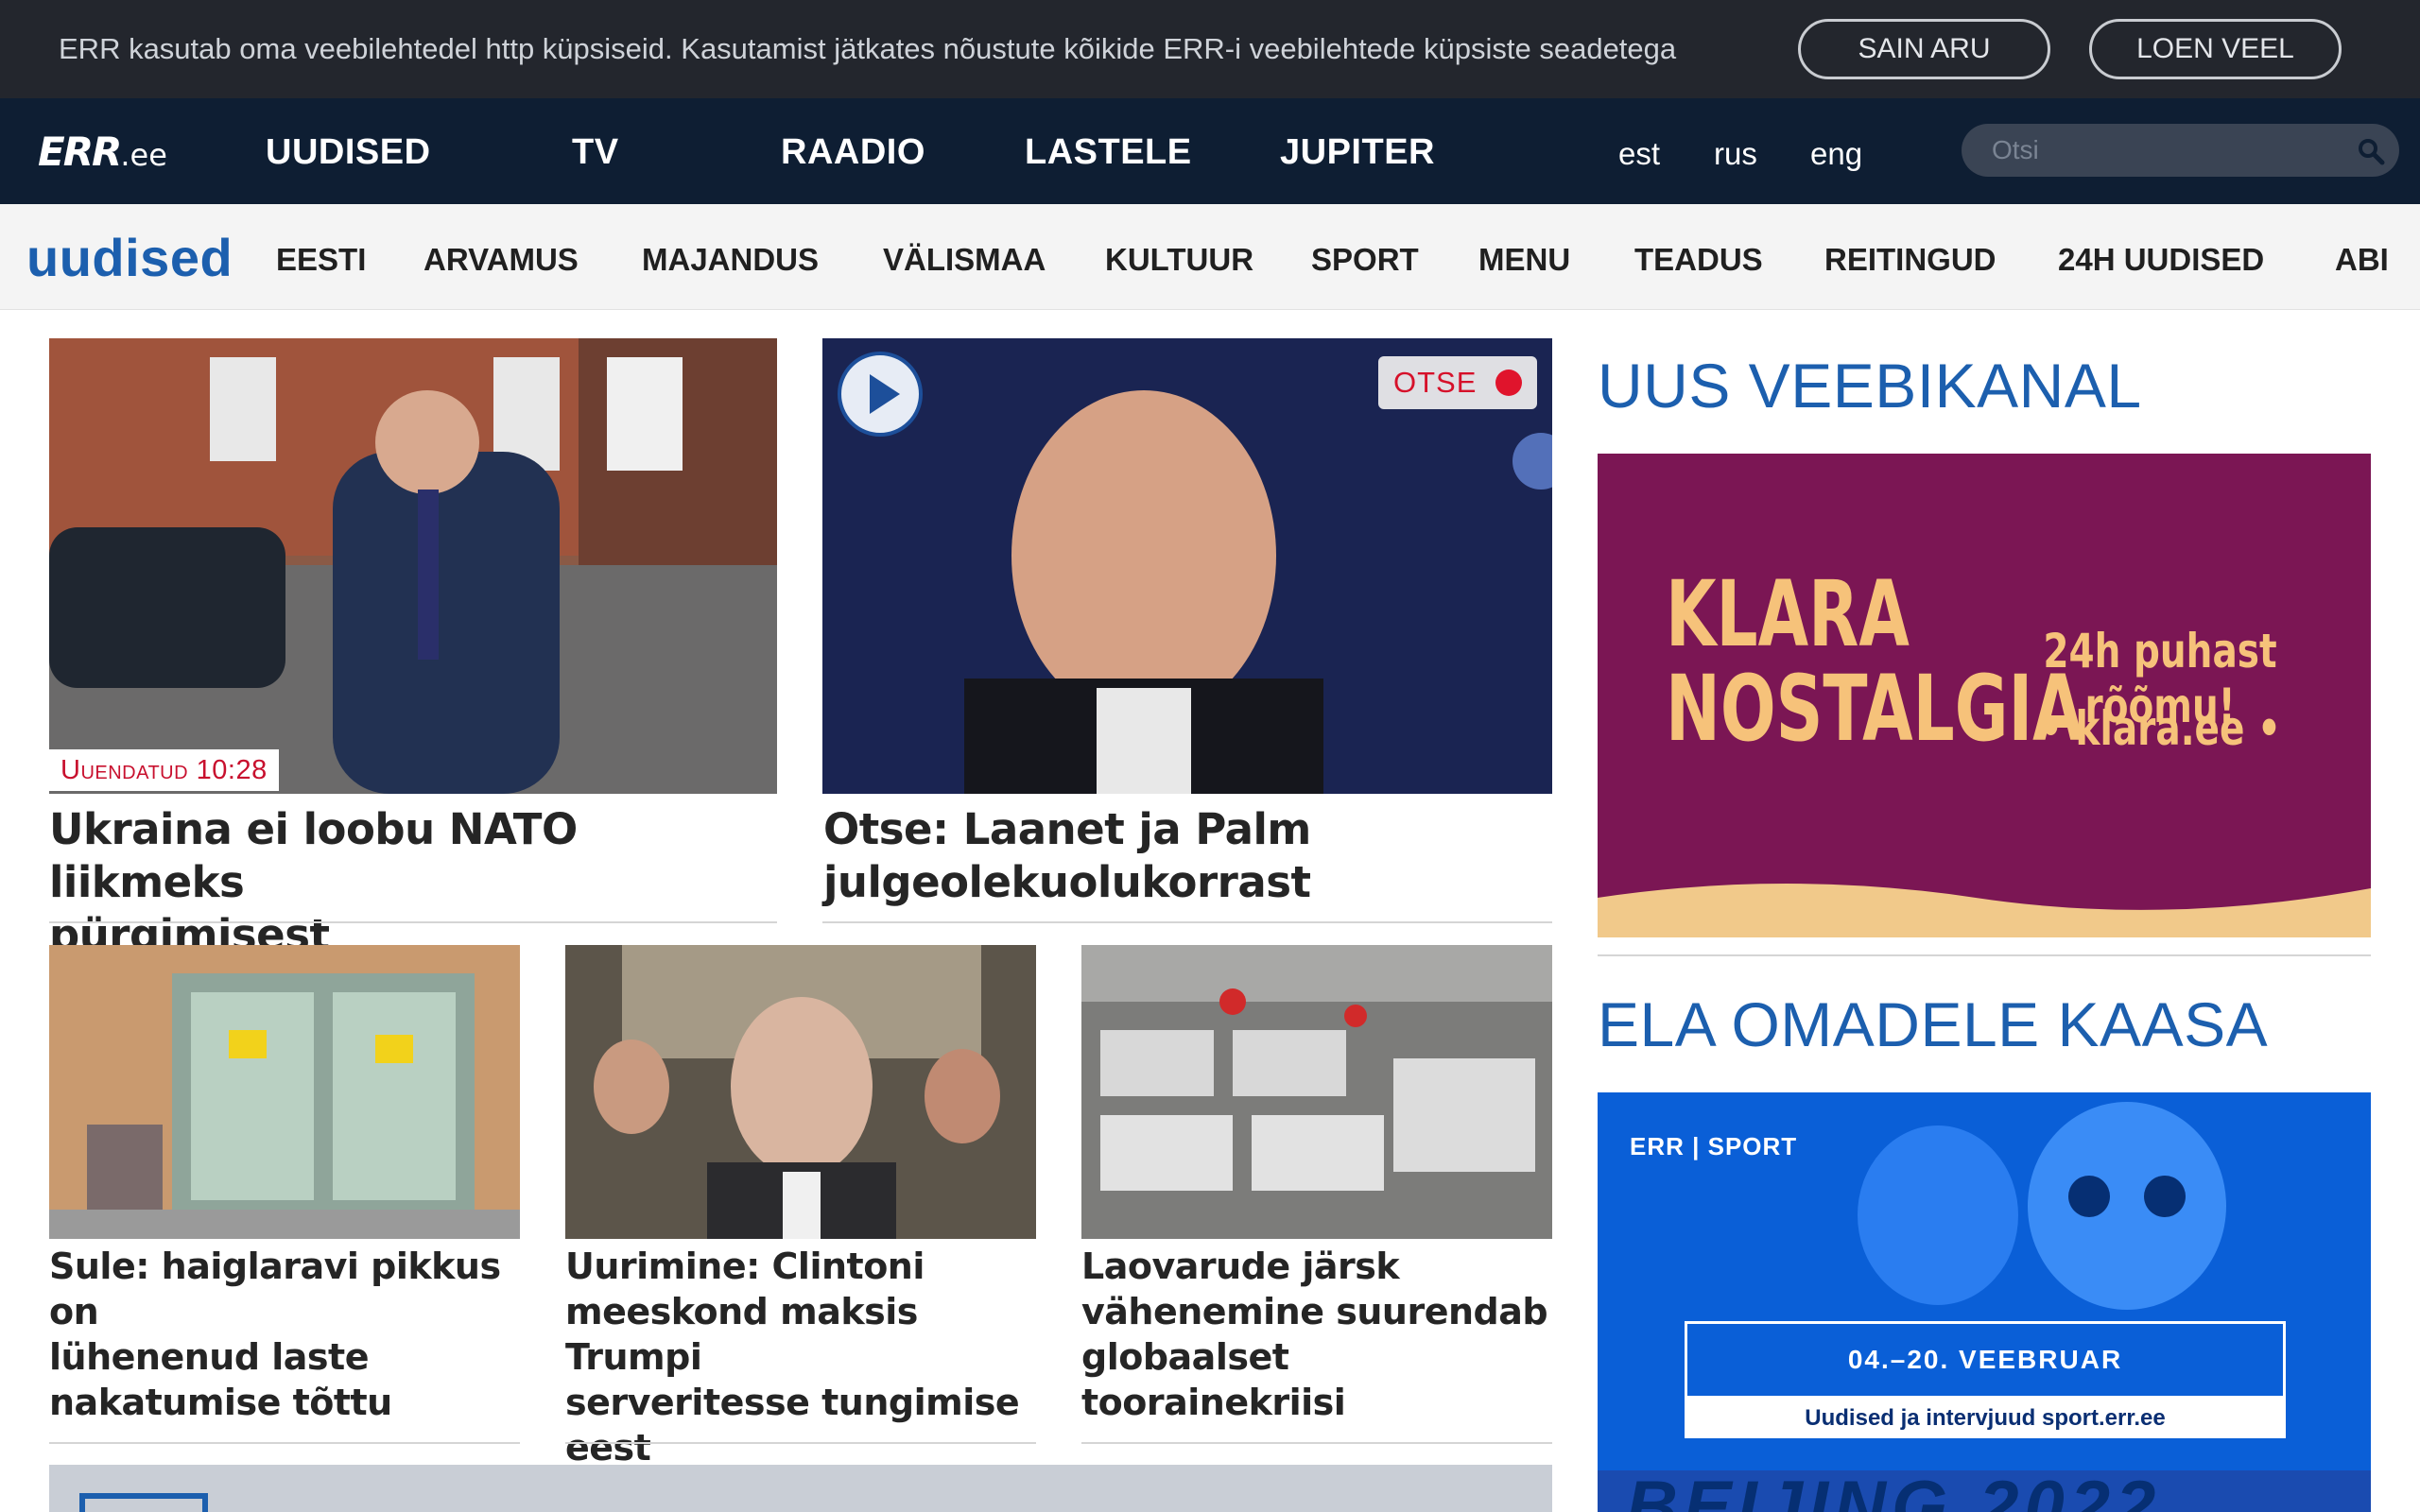  I want to click on subnav-item-eesti: EESTI, so click(321, 260).